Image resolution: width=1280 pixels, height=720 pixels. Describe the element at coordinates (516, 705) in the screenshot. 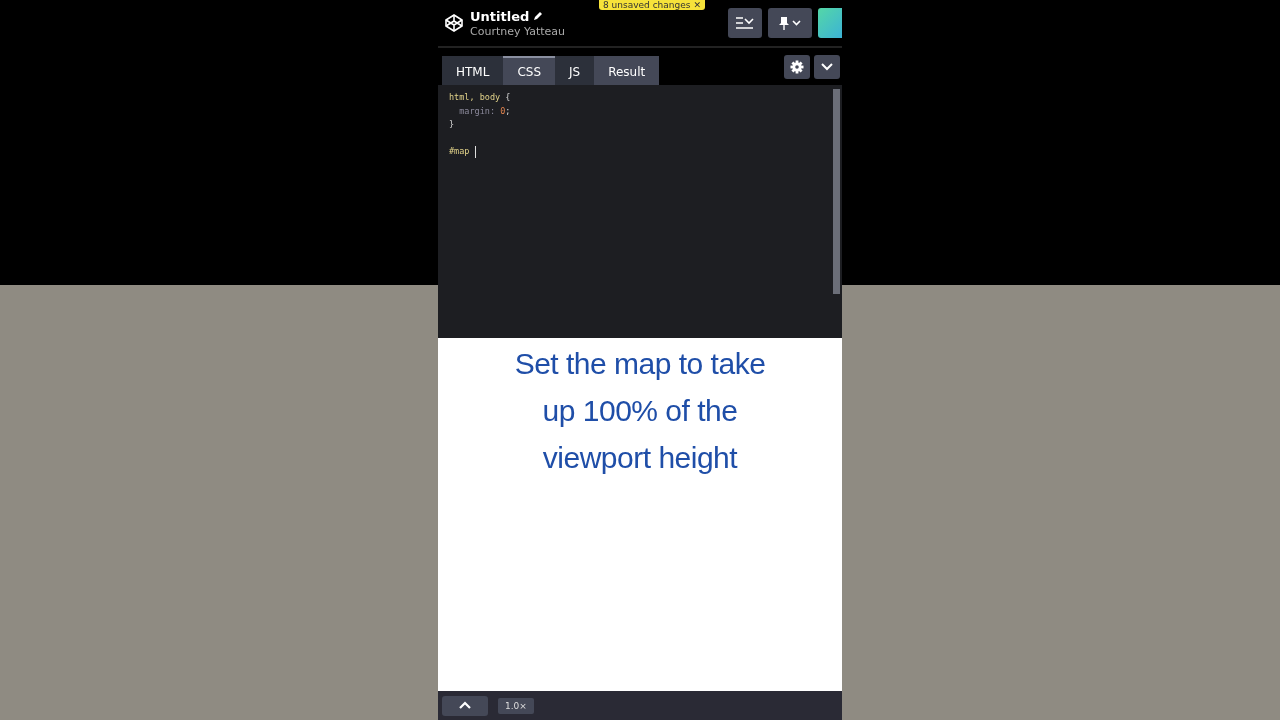

I see `zoom-level: 1.0×` at that location.